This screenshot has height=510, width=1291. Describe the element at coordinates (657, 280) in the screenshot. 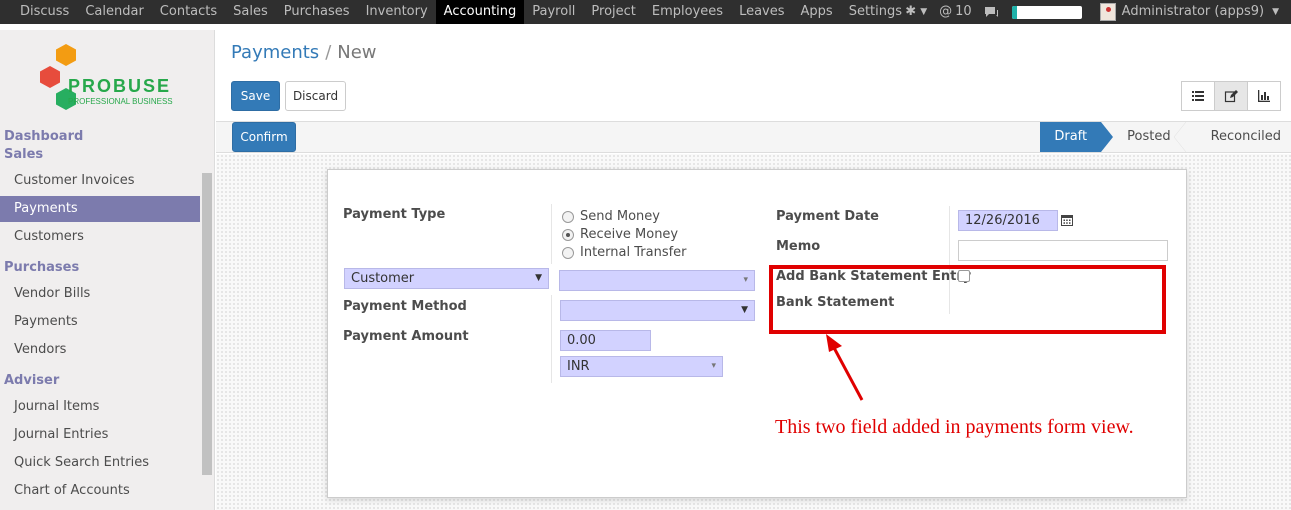

I see `partner-select: ▾` at that location.